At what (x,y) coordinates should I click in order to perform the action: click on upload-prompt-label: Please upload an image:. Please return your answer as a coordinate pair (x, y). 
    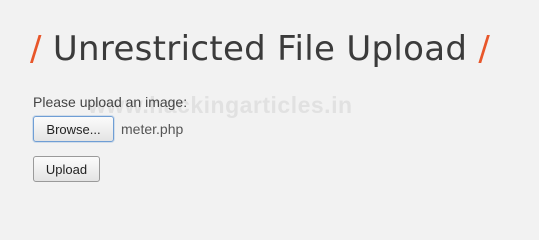
    Looking at the image, I should click on (110, 102).